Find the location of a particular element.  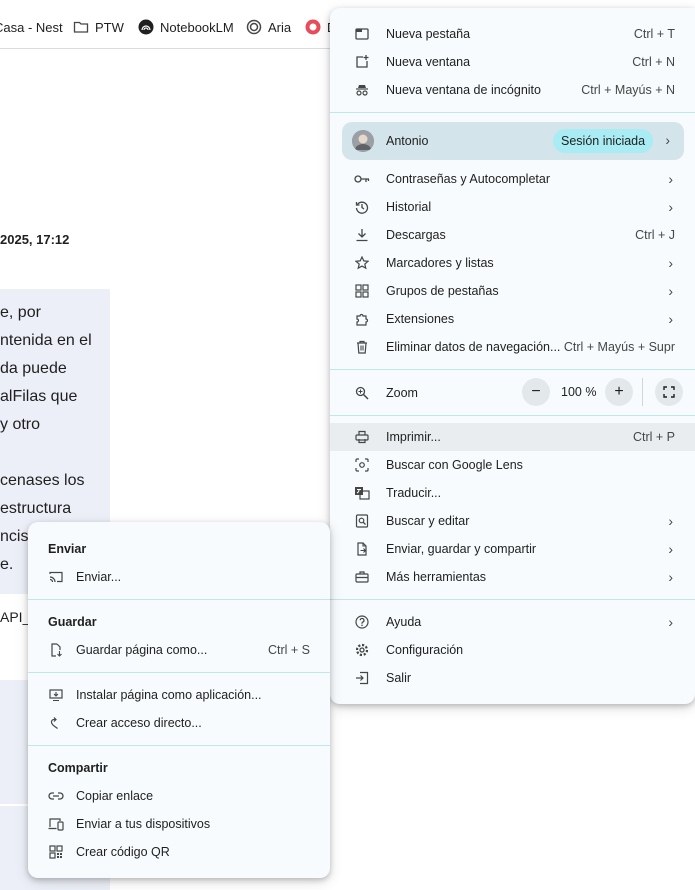

bookmark-aria: Aria is located at coordinates (268, 27).